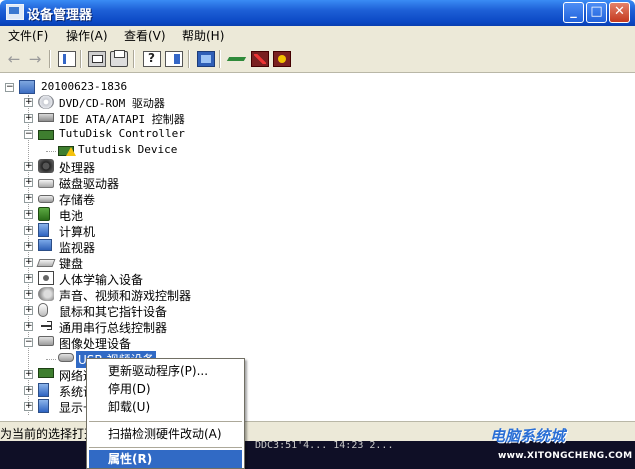  Describe the element at coordinates (44, 214) in the screenshot. I see `battery-icon` at that location.